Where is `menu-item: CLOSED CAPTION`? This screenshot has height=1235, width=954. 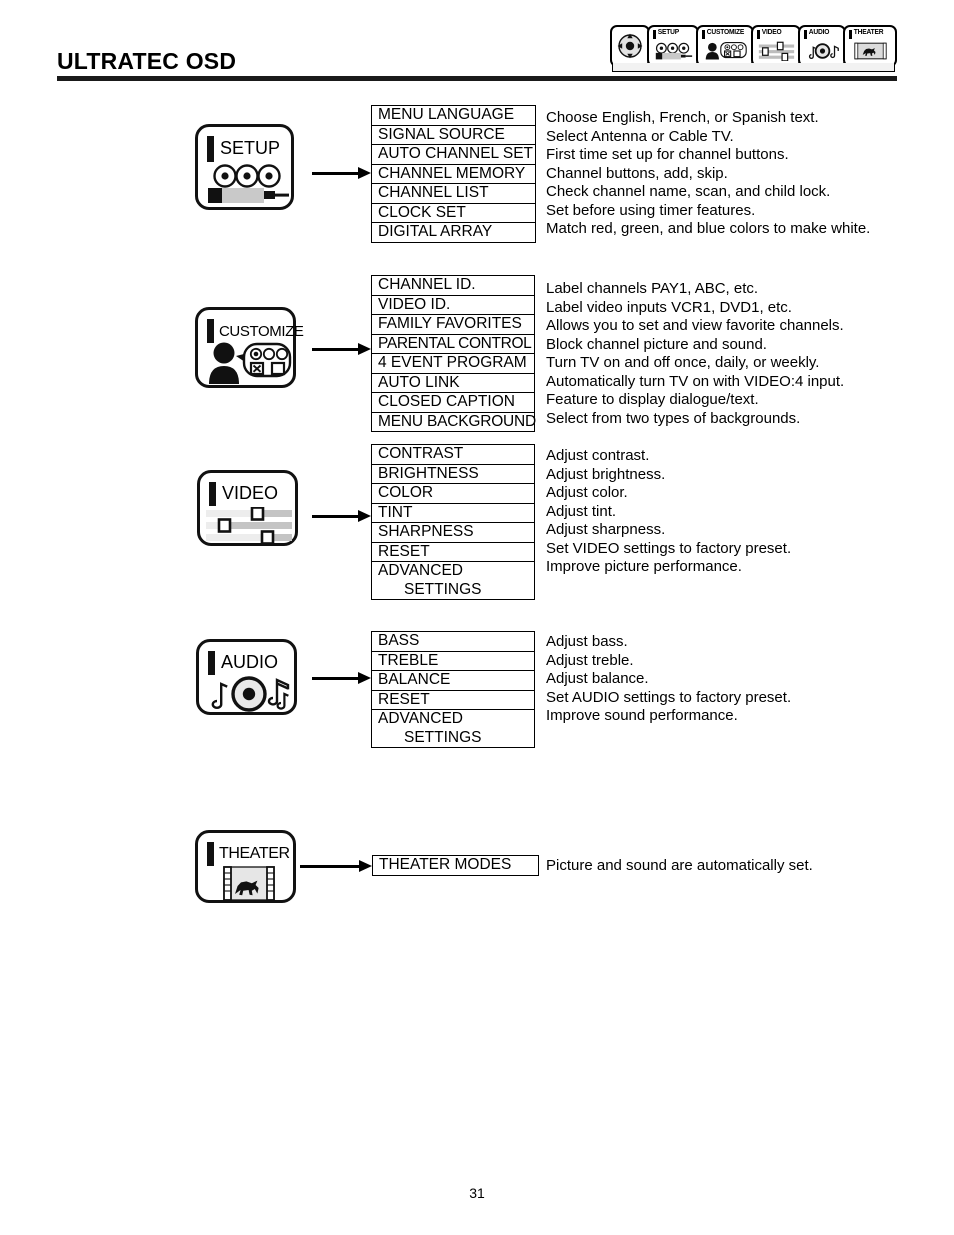
menu-item: CLOSED CAPTION is located at coordinates (453, 403).